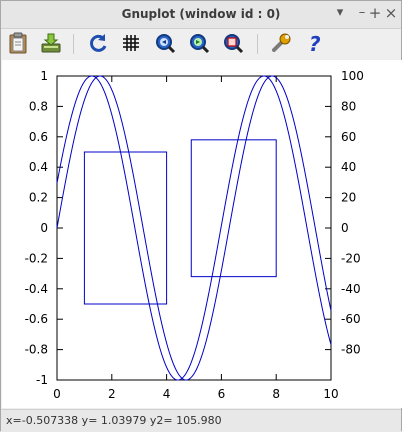 The height and width of the screenshot is (432, 402). I want to click on y-tick-label: 0.8, so click(38, 106).